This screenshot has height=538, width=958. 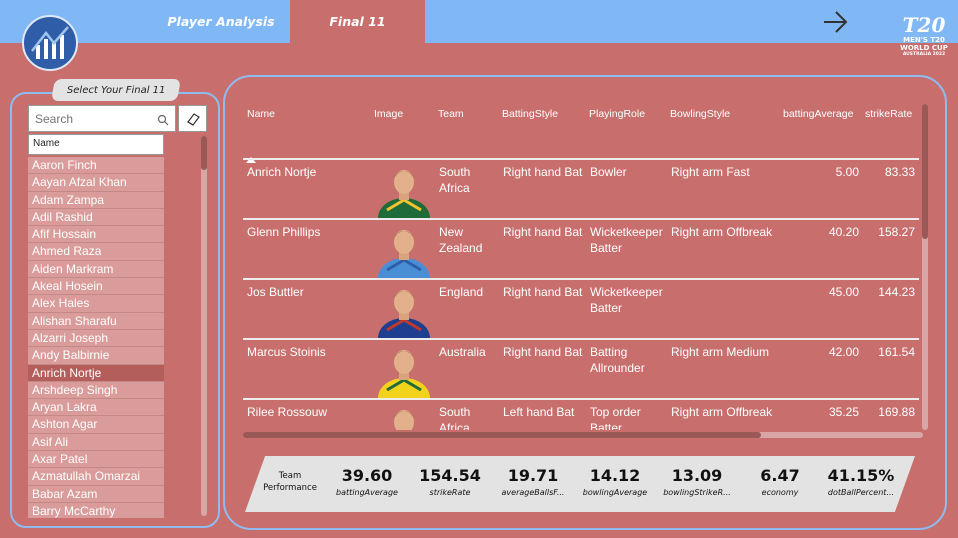 I want to click on cell-team: South Africa, so click(x=455, y=417).